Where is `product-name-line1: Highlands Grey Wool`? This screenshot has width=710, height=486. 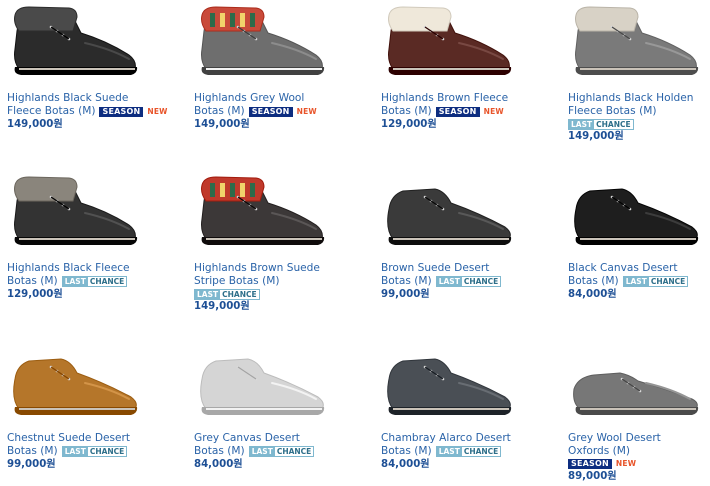
product-name-line1: Highlands Grey Wool is located at coordinates (284, 98).